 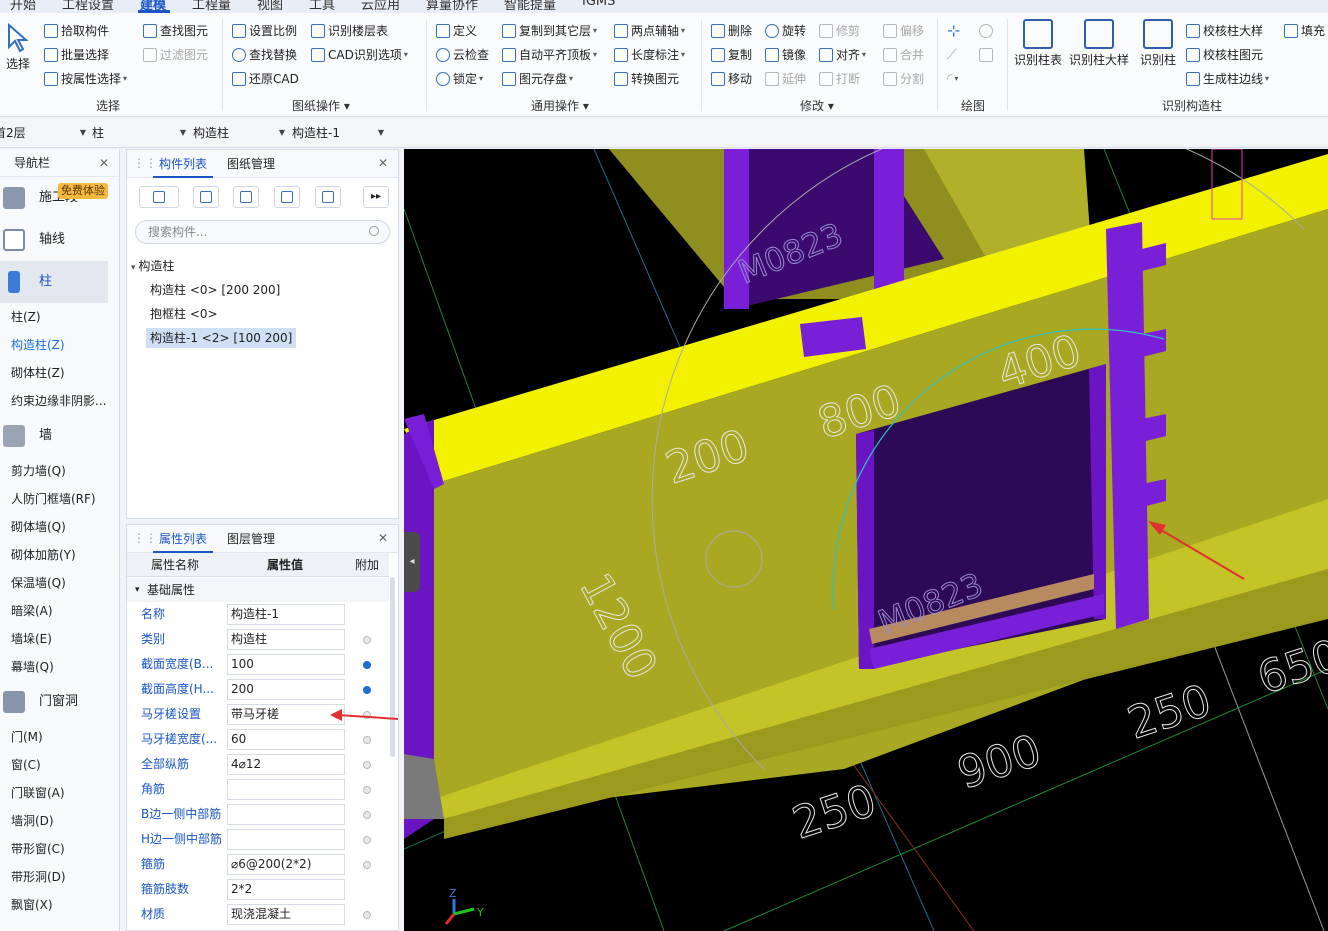 I want to click on nav-item: 砌体墙(Q), so click(x=55, y=527).